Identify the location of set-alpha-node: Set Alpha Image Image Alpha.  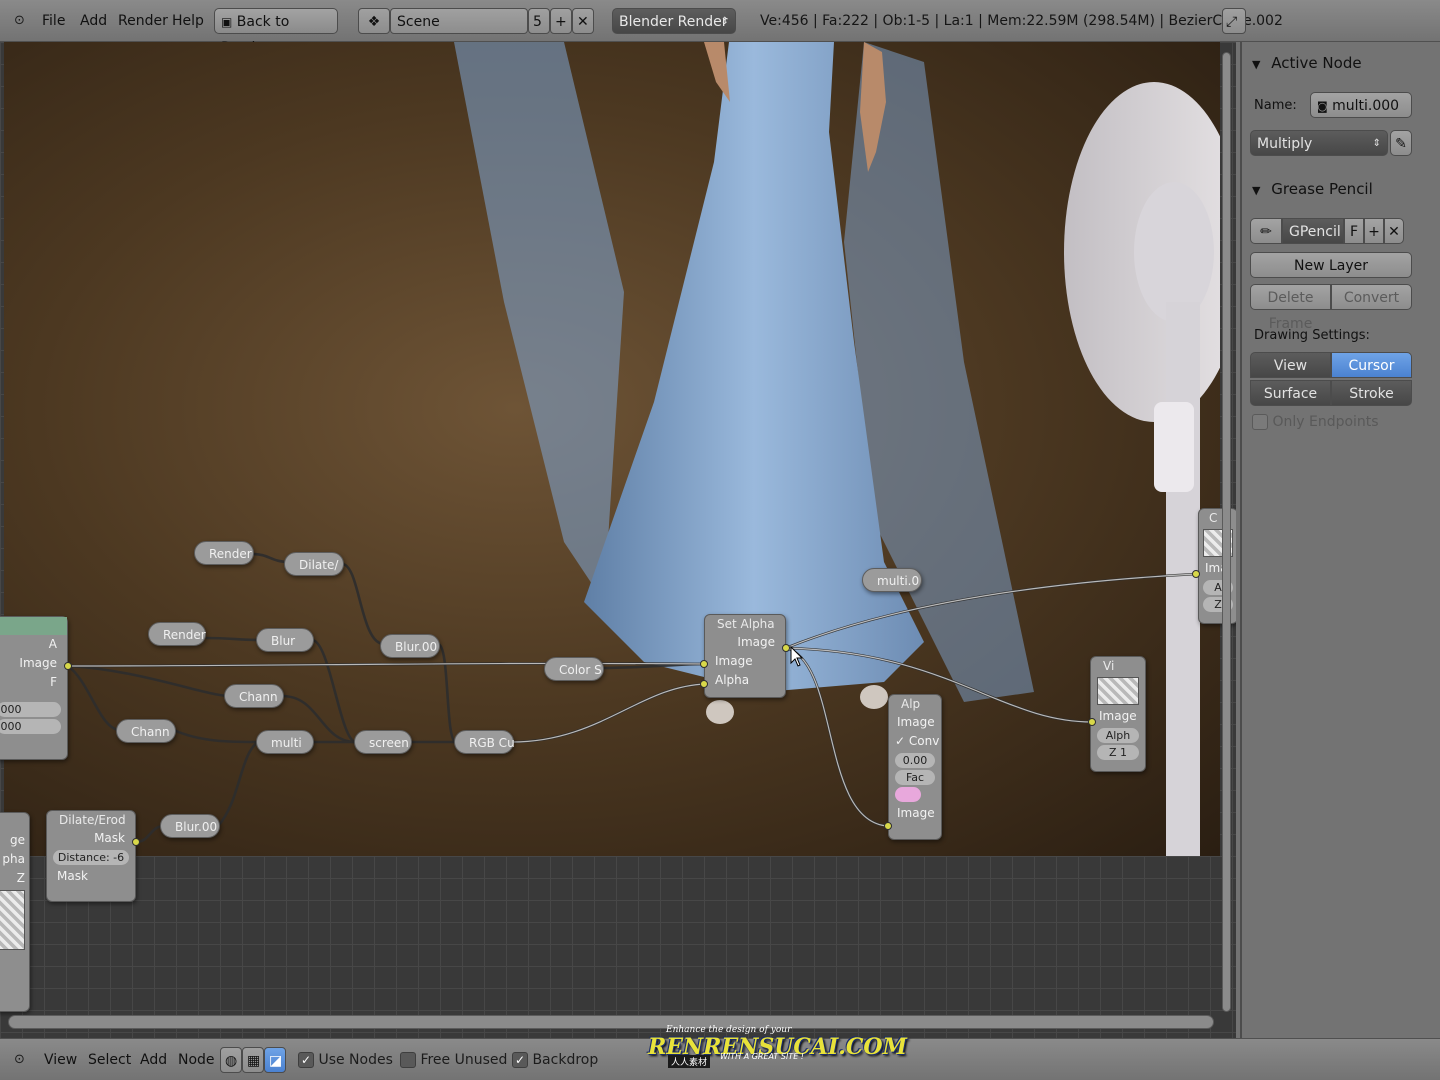
(745, 656).